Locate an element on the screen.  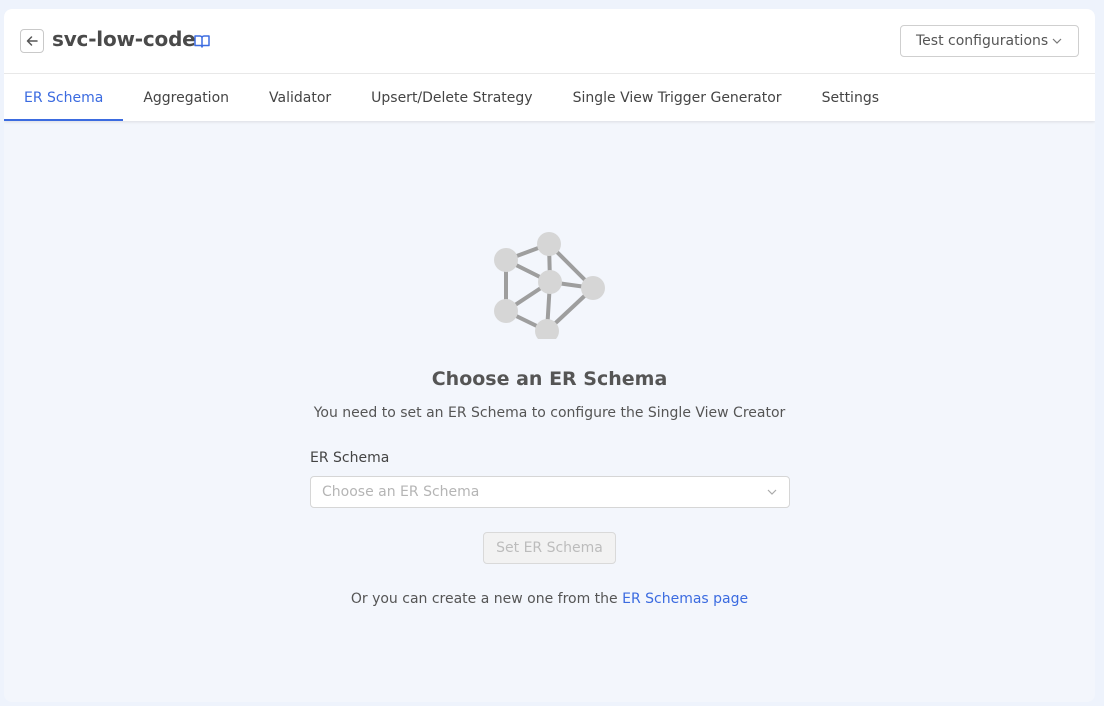
er-schema-select: Choose an ER Schema is located at coordinates (550, 492).